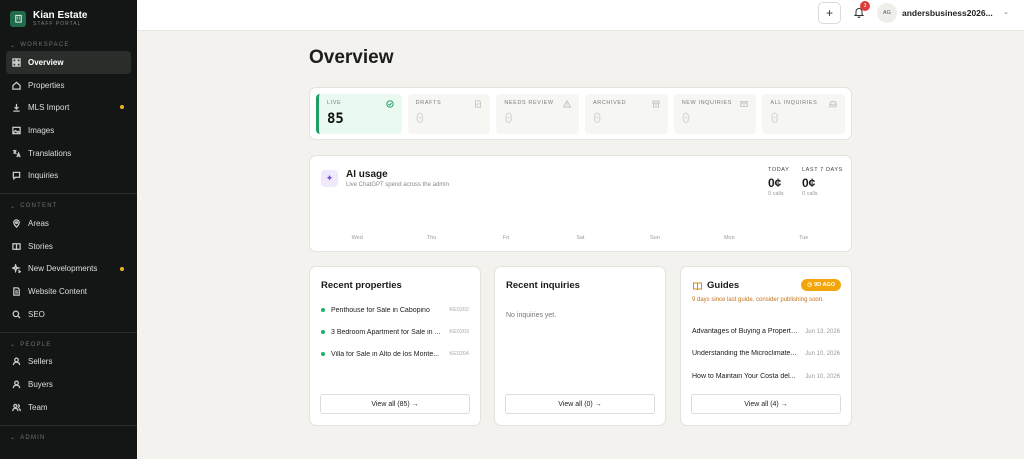  I want to click on day-label: Mon, so click(729, 238).